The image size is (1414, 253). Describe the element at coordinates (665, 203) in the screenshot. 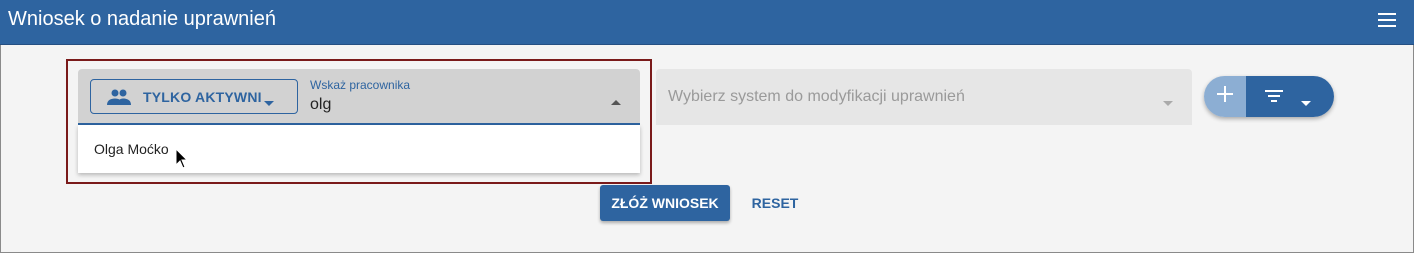

I see `submit-request-button: ZŁÓŻ WNIOSEK` at that location.